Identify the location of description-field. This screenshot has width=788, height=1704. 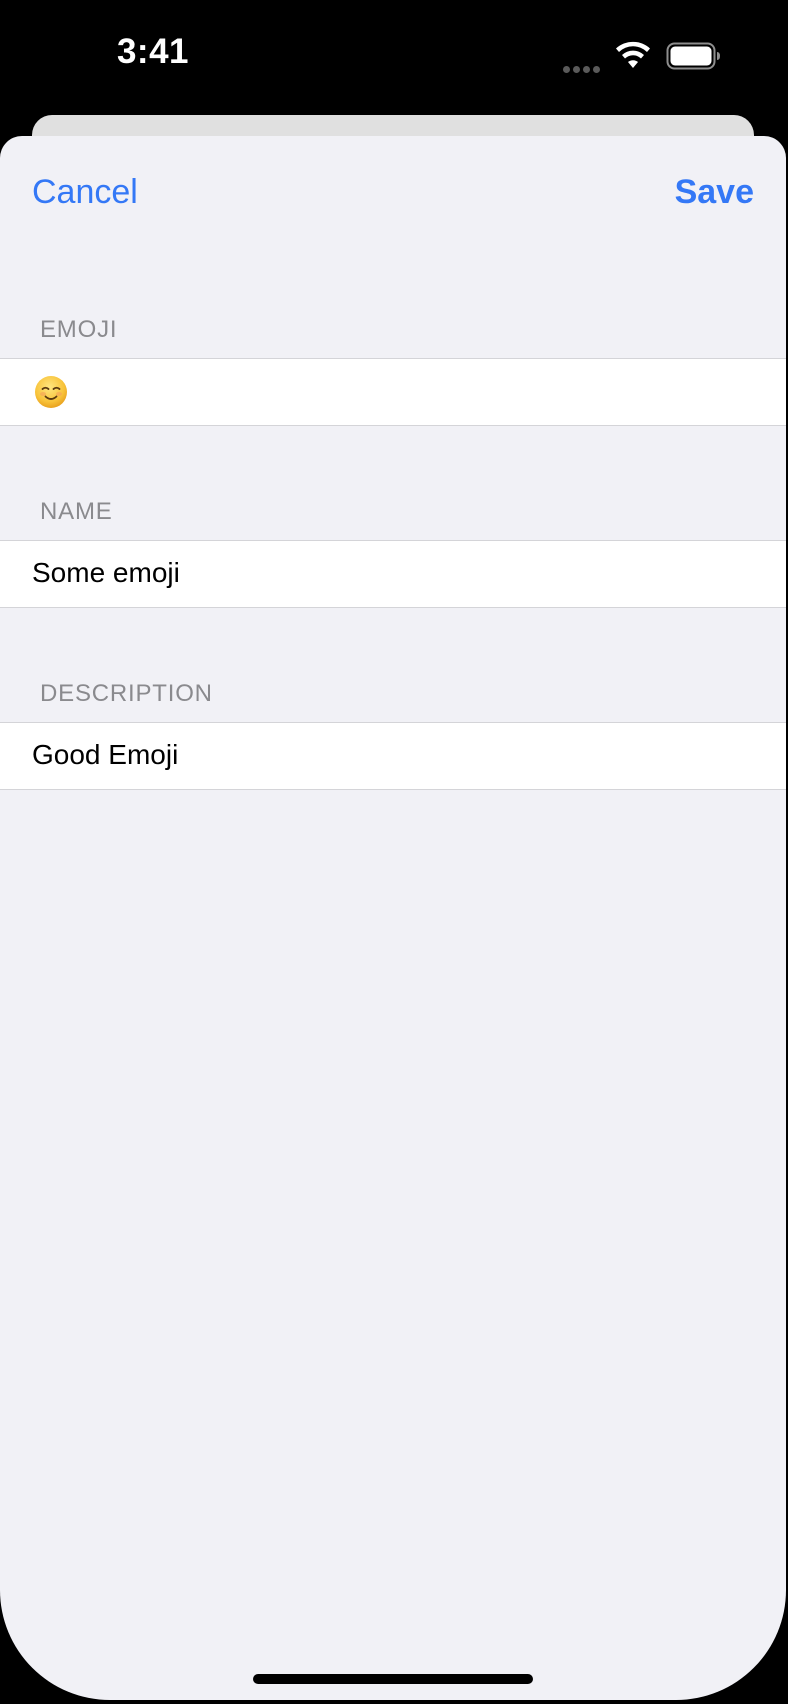
(382, 755).